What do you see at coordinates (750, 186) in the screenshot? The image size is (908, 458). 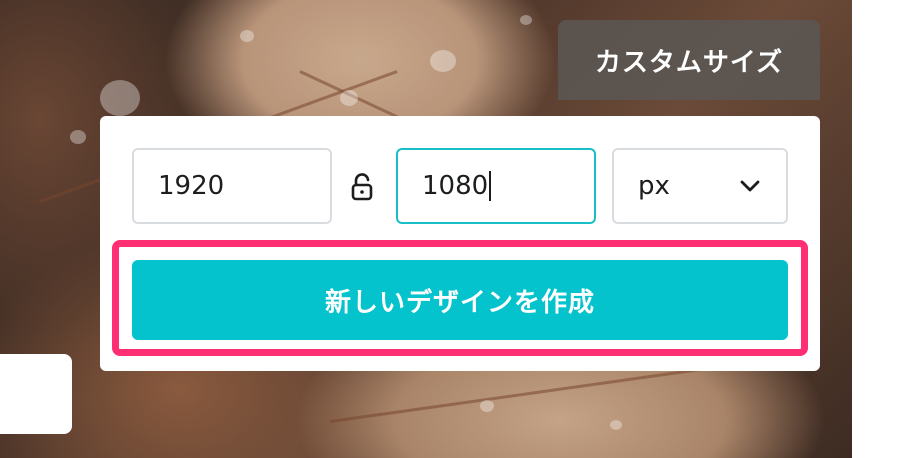 I see `chevron-down-icon` at bounding box center [750, 186].